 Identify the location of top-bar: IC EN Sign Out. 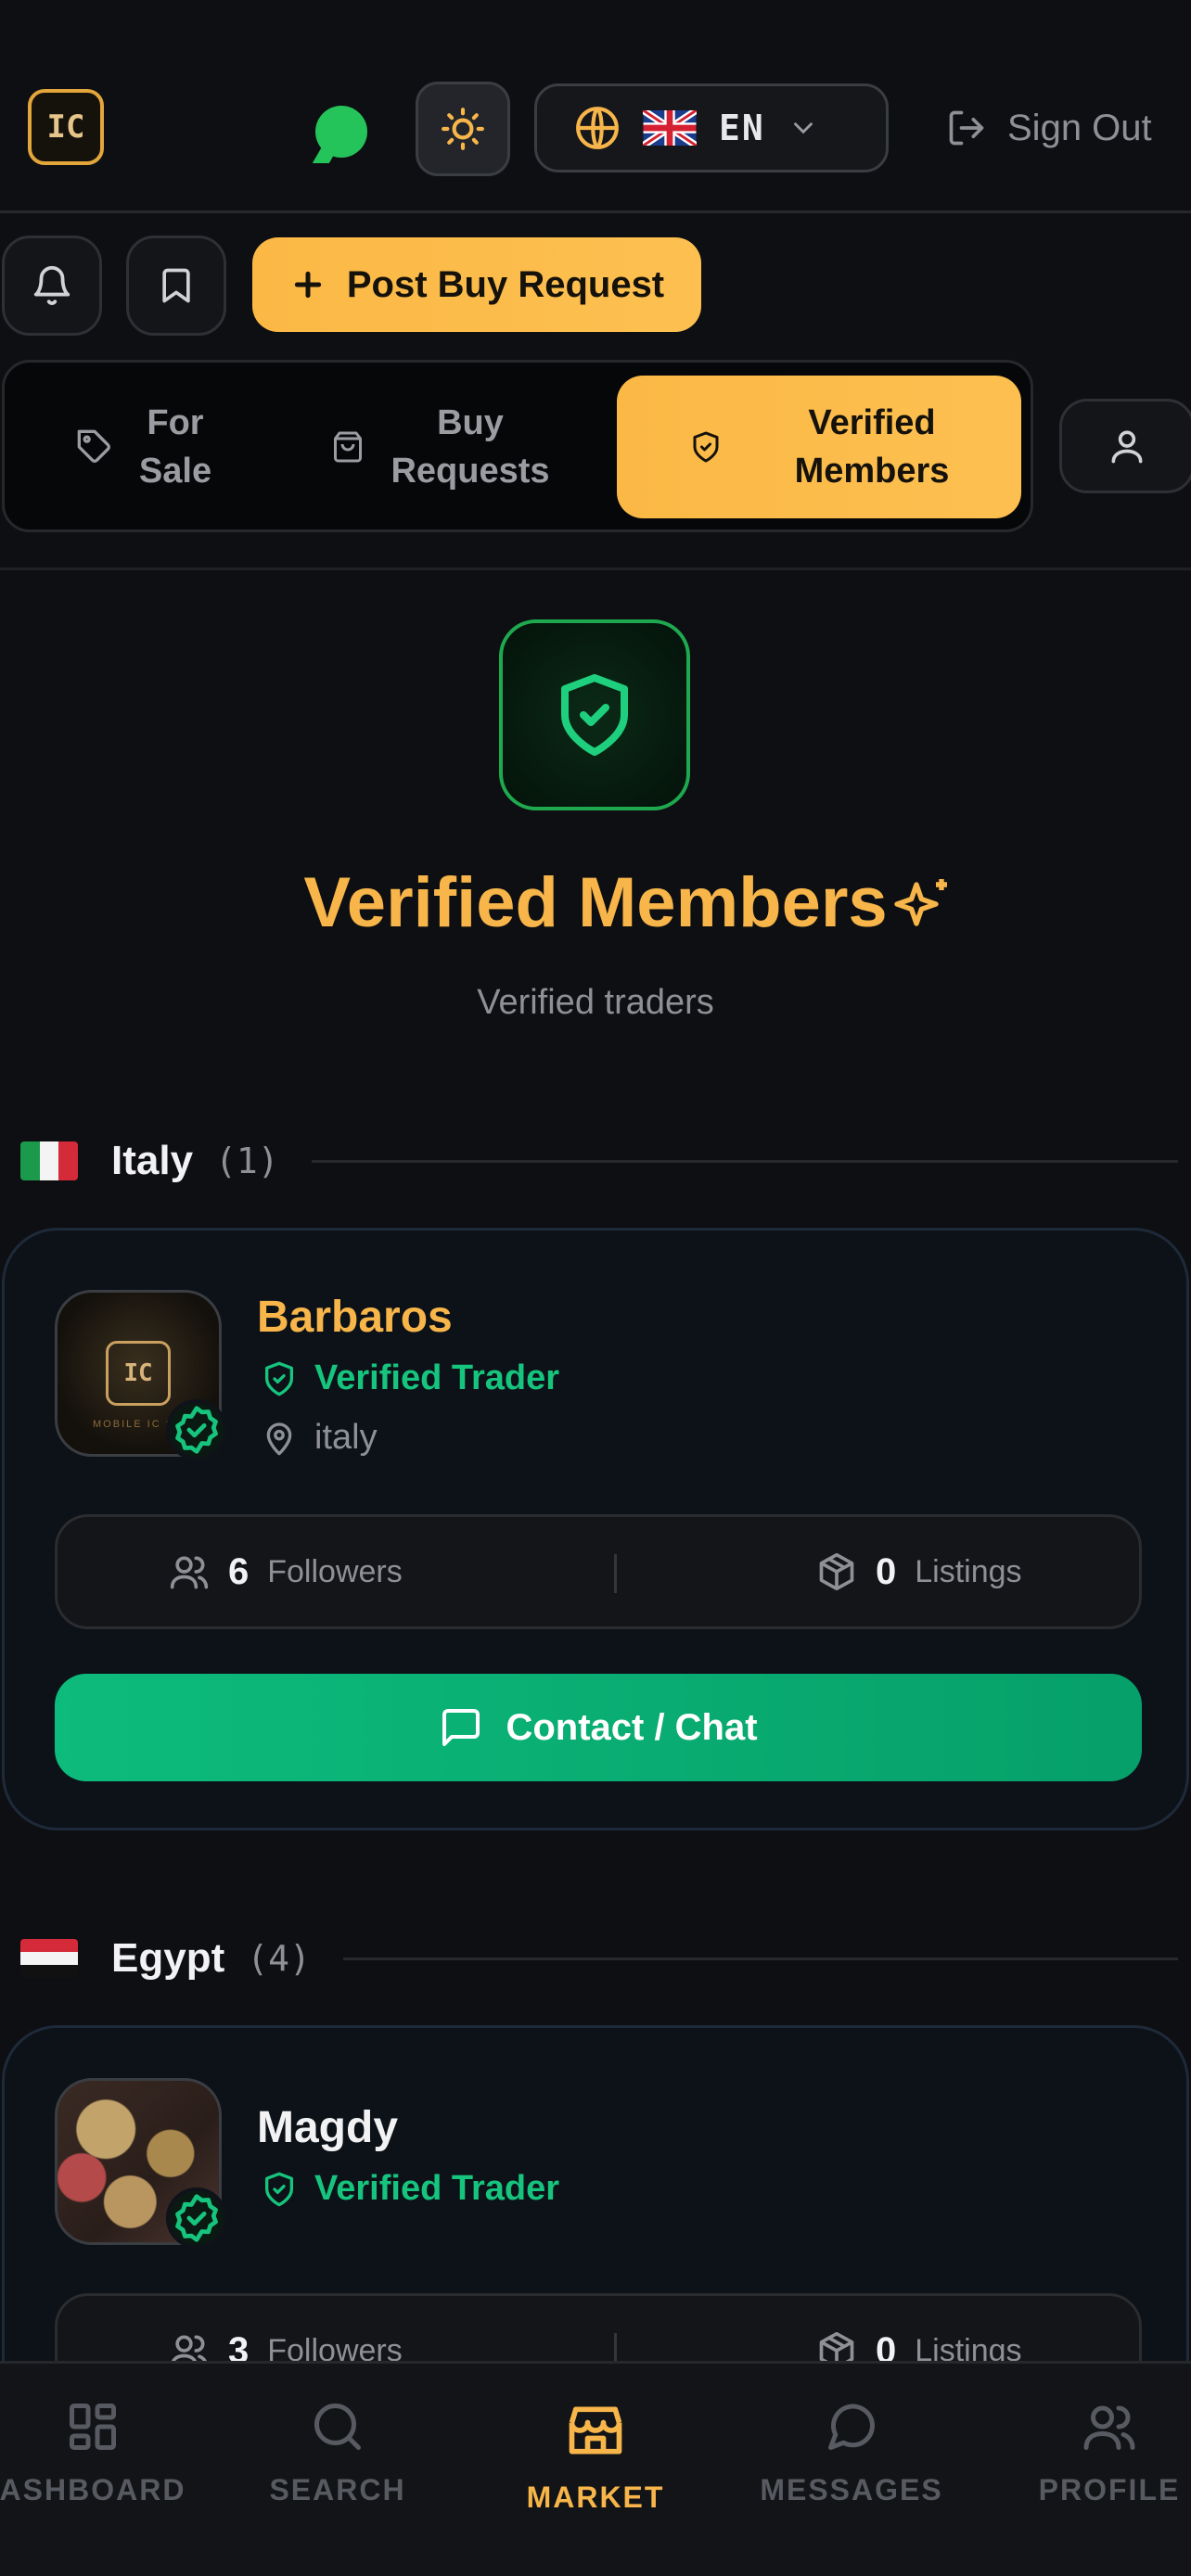
(595, 107).